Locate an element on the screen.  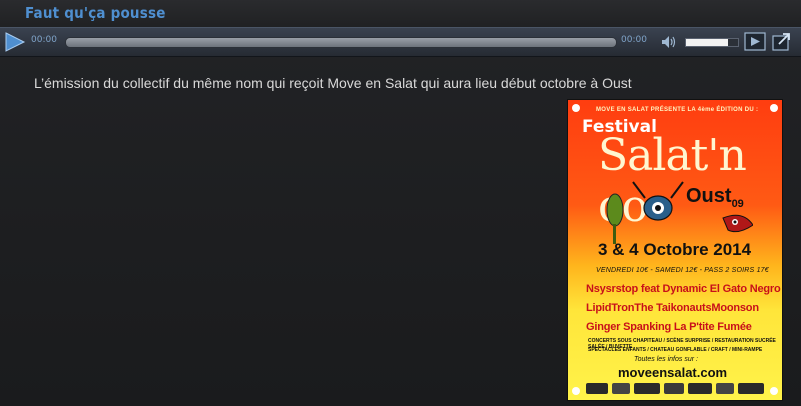
title-bar: Faut qu'ça pousse is located at coordinates (400, 13).